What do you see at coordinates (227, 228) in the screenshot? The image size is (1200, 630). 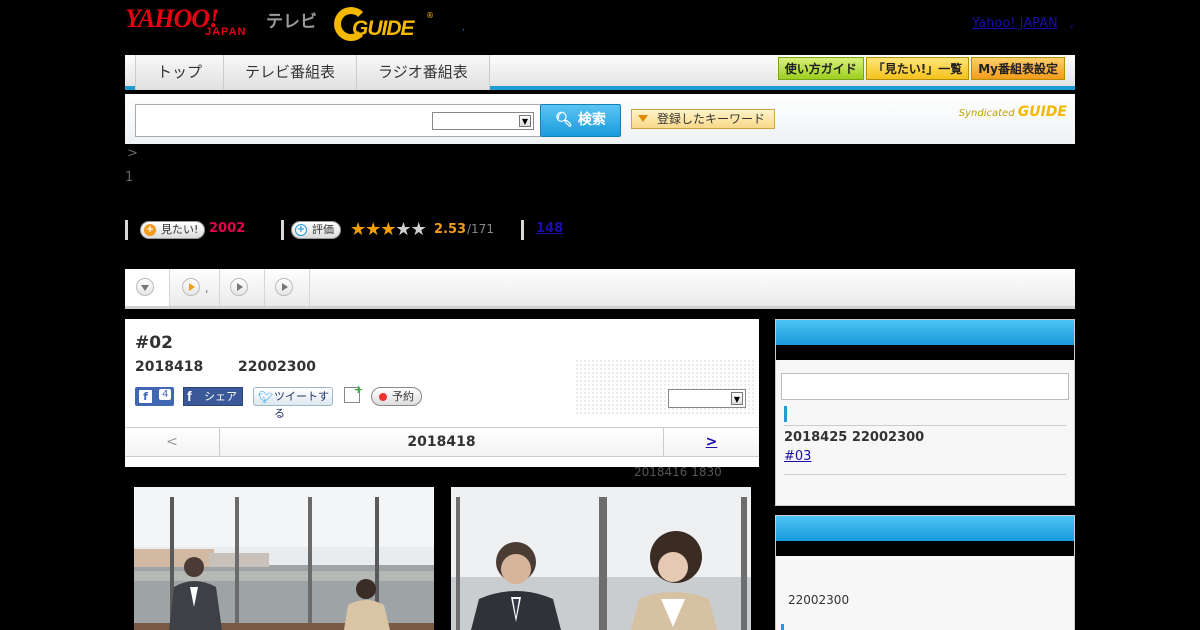 I see `want-count: 2002` at bounding box center [227, 228].